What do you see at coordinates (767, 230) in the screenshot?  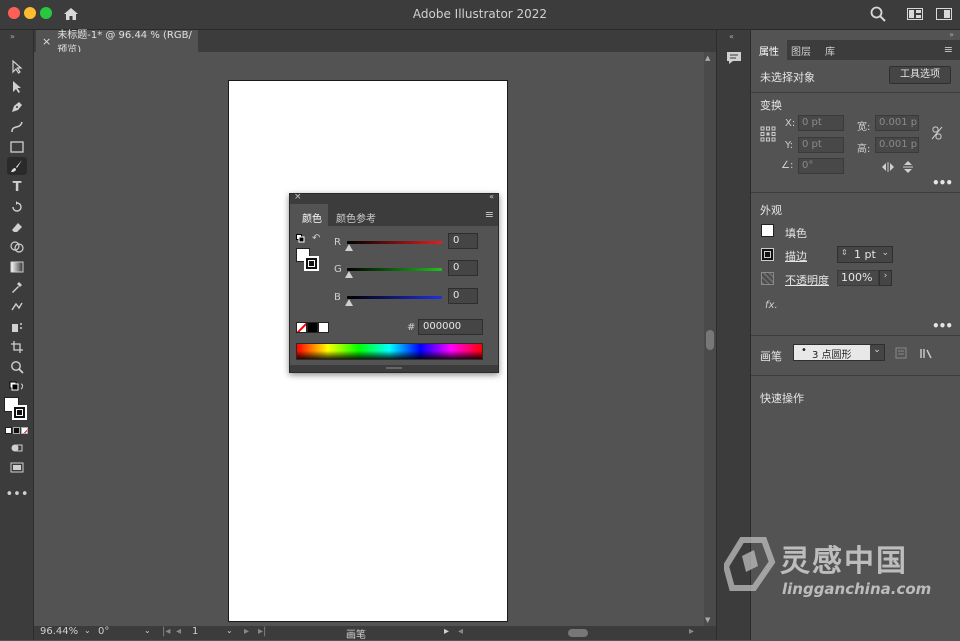 I see `fill-swatch` at bounding box center [767, 230].